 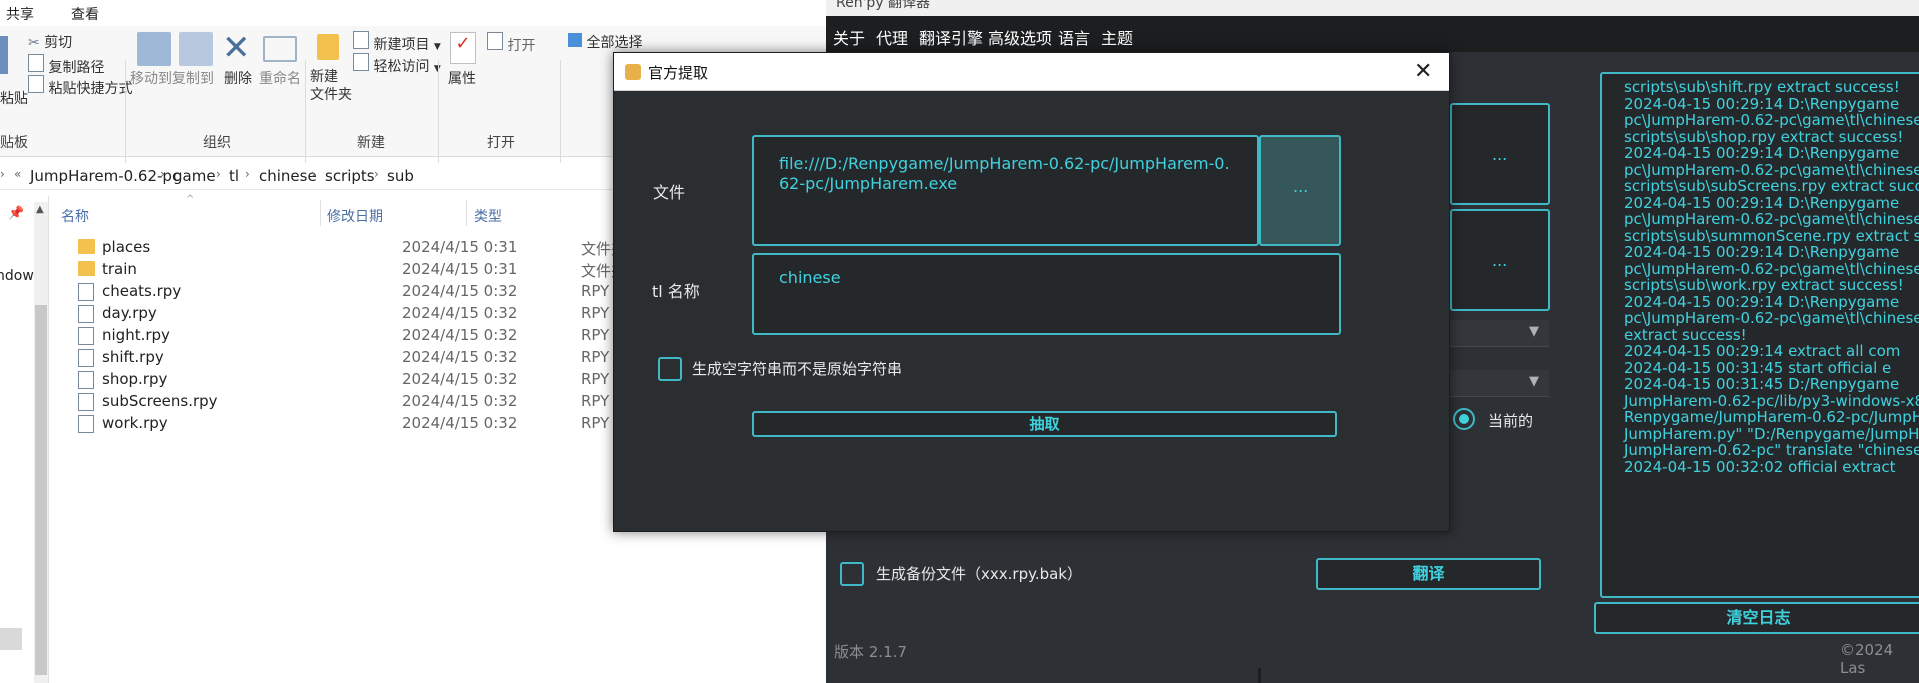 What do you see at coordinates (280, 49) in the screenshot?
I see `rename-icon` at bounding box center [280, 49].